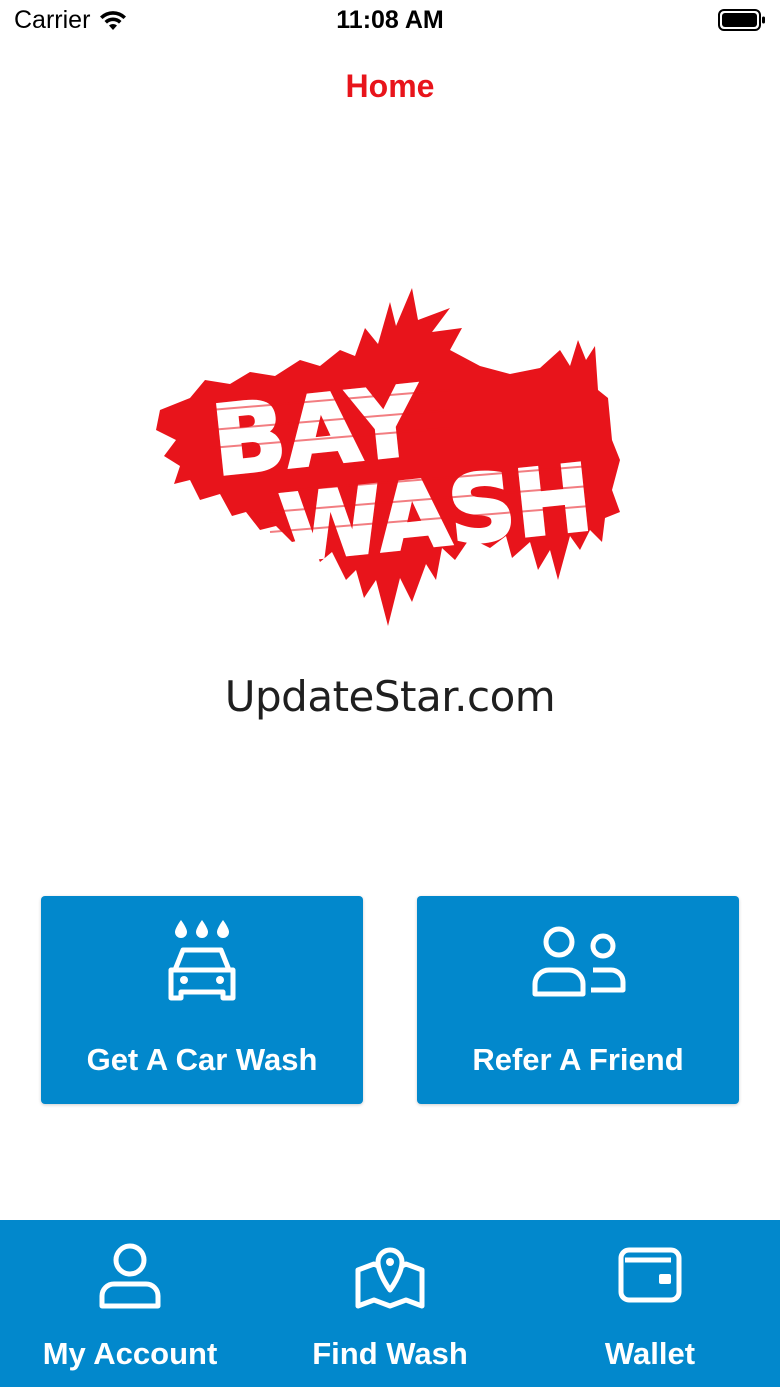 The image size is (780, 1387). Describe the element at coordinates (390, 86) in the screenshot. I see `page-title: Home` at that location.